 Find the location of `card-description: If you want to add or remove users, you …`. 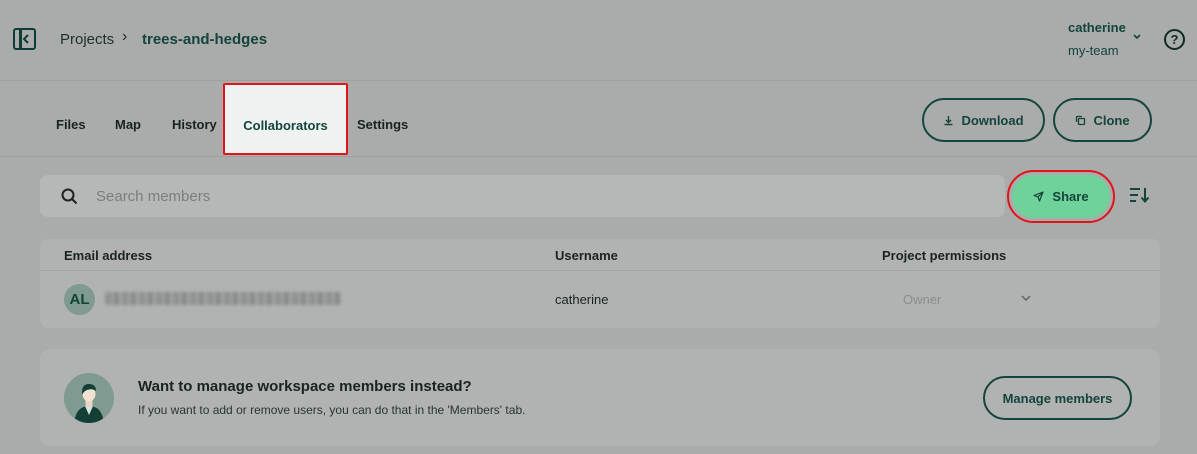

card-description: If you want to add or remove users, you … is located at coordinates (332, 410).